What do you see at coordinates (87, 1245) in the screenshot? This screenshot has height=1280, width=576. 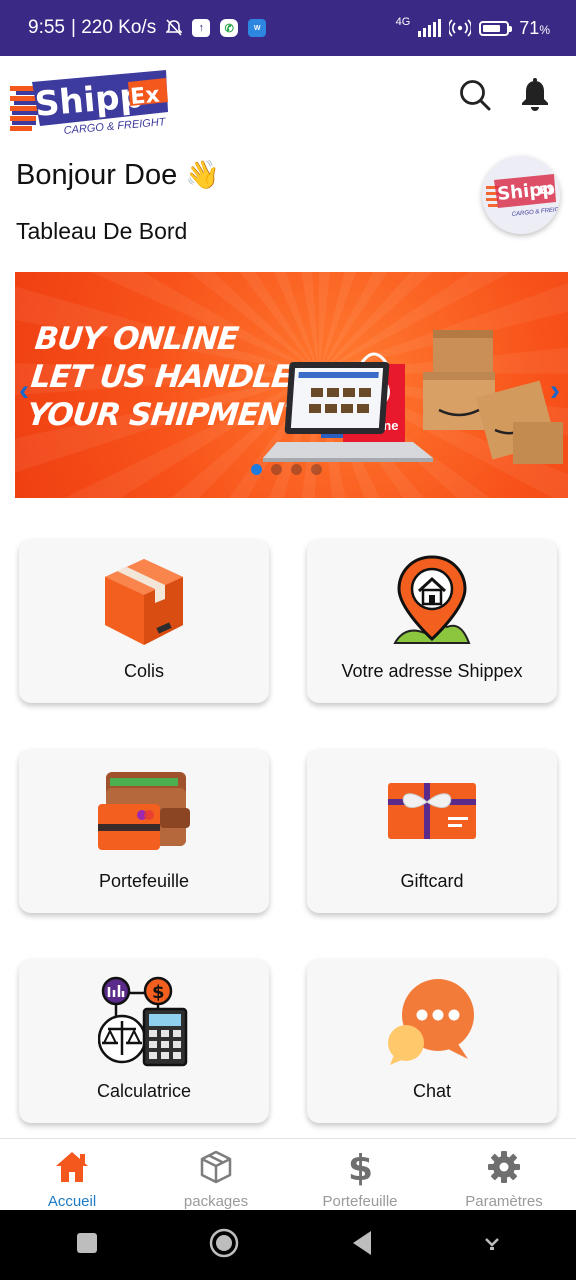 I see `recents-button` at bounding box center [87, 1245].